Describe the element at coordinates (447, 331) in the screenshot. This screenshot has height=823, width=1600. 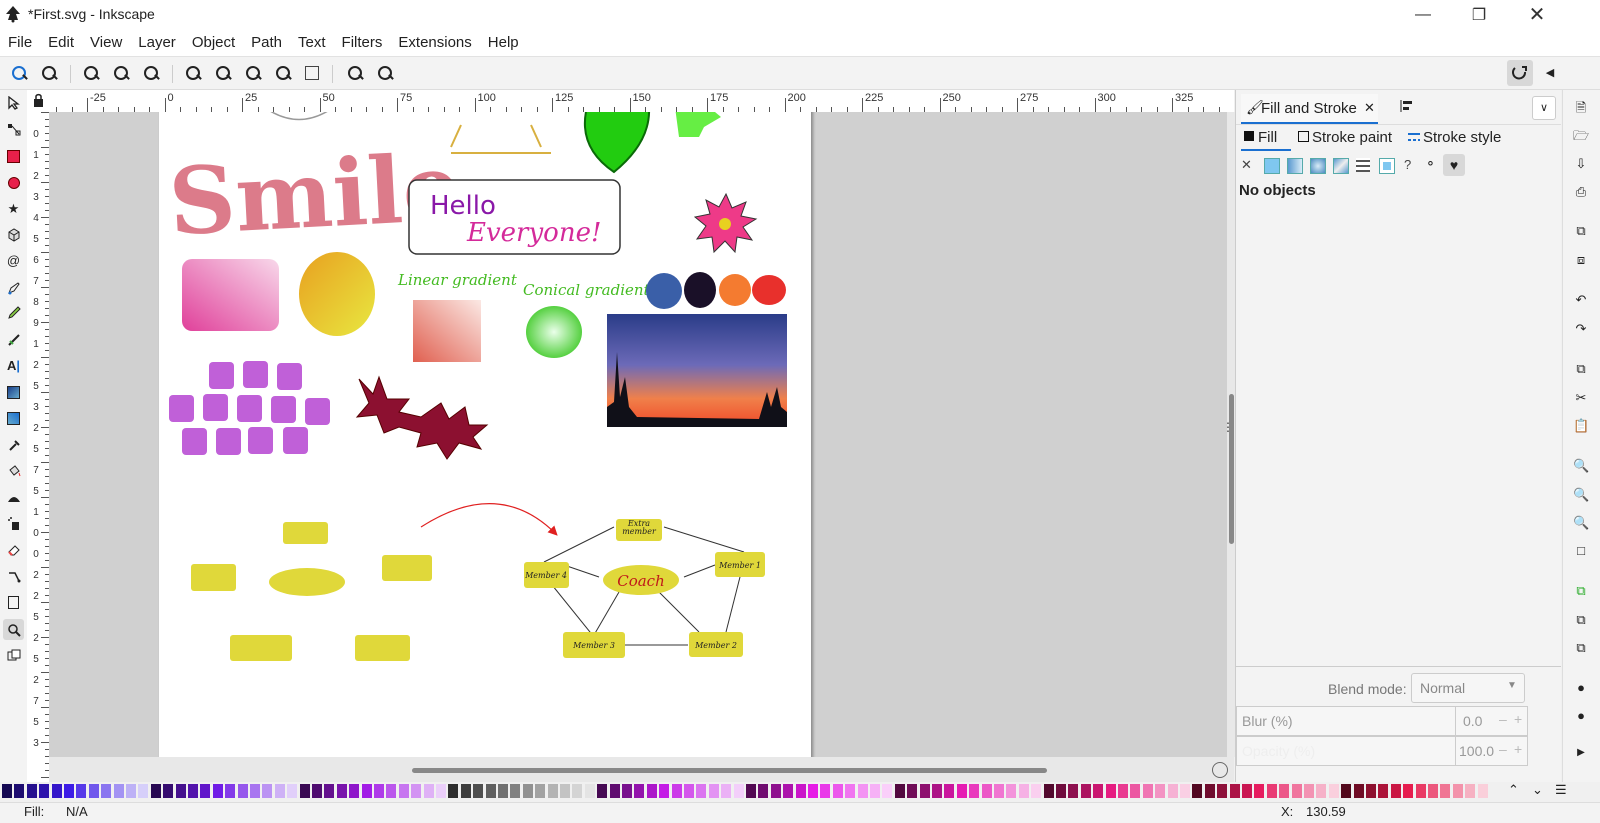
I see `linear-gradient-square` at that location.